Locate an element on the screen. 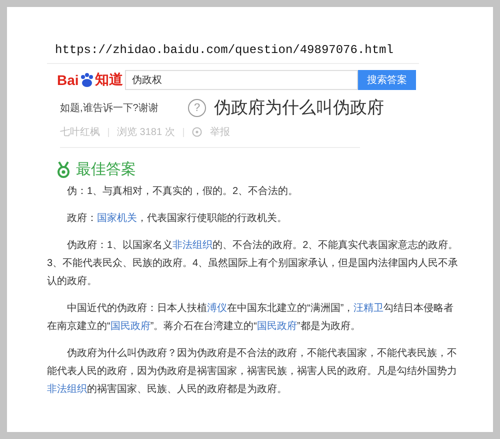  answer-paragraph: 伪政府：1、以国家名义非法组织的、不合法的政府。2、不能真实代表国家意志的政府。3、不能代表民众、民族的政府。4、虽然国际上有个别国家承认，但是国内法律国内人民不承认的政府。 is located at coordinates (253, 263).